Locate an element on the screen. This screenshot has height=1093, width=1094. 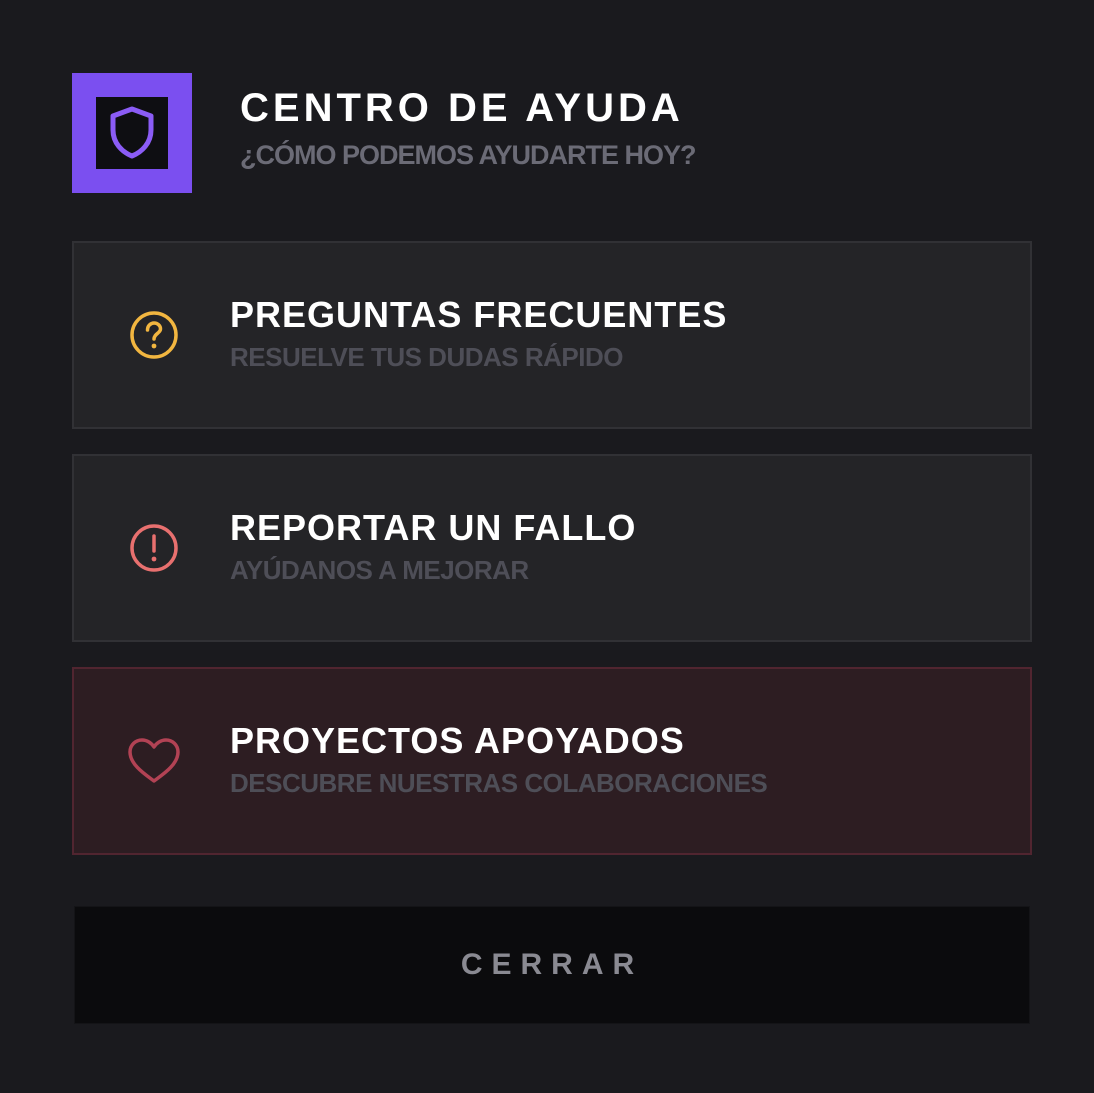
shield-icon is located at coordinates (132, 132).